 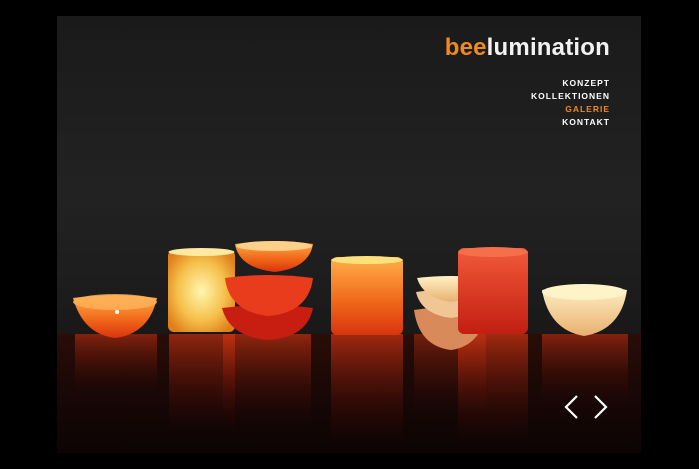 What do you see at coordinates (570, 96) in the screenshot?
I see `nav-item-kollektionen: KOLLEKTIONEN` at bounding box center [570, 96].